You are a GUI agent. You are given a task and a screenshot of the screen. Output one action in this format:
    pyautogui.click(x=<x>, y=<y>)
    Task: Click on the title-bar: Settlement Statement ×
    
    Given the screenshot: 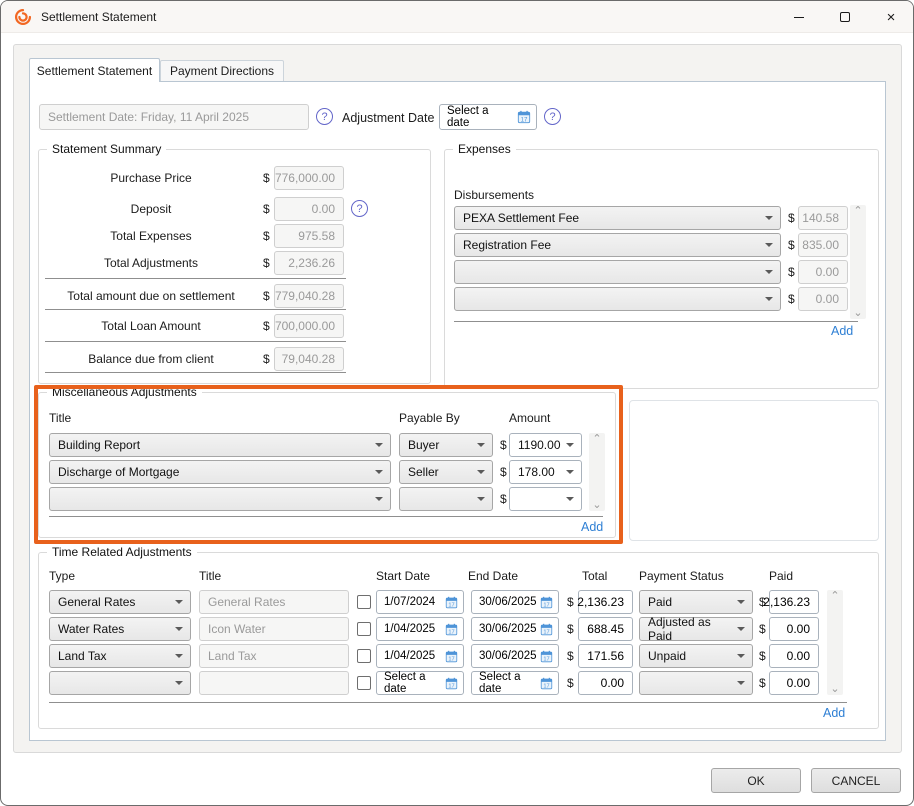 What is the action you would take?
    pyautogui.click(x=457, y=17)
    